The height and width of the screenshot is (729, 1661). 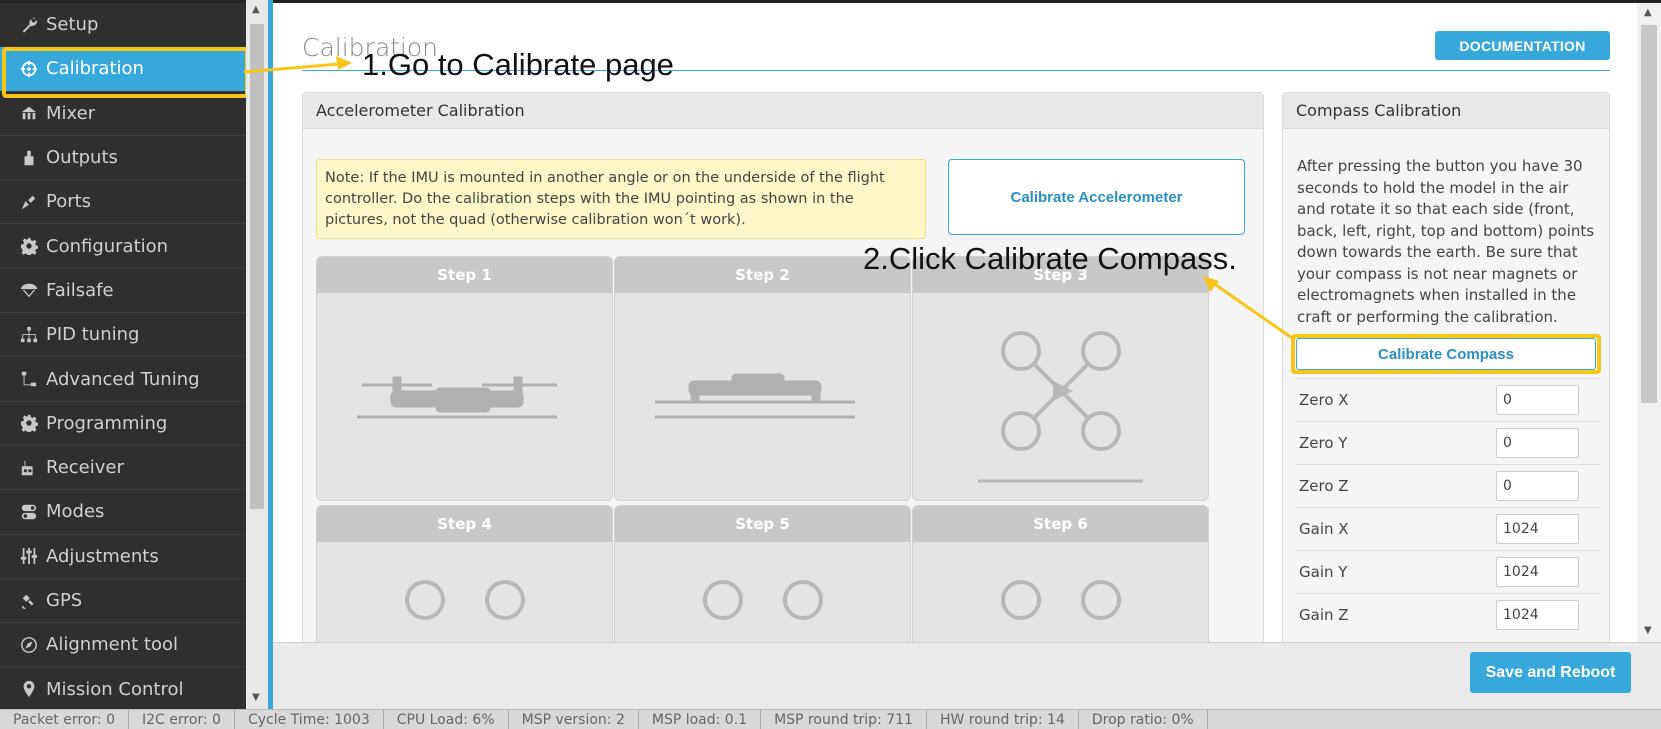 I want to click on bottom-toolbar: Save and Reboot, so click(x=967, y=675).